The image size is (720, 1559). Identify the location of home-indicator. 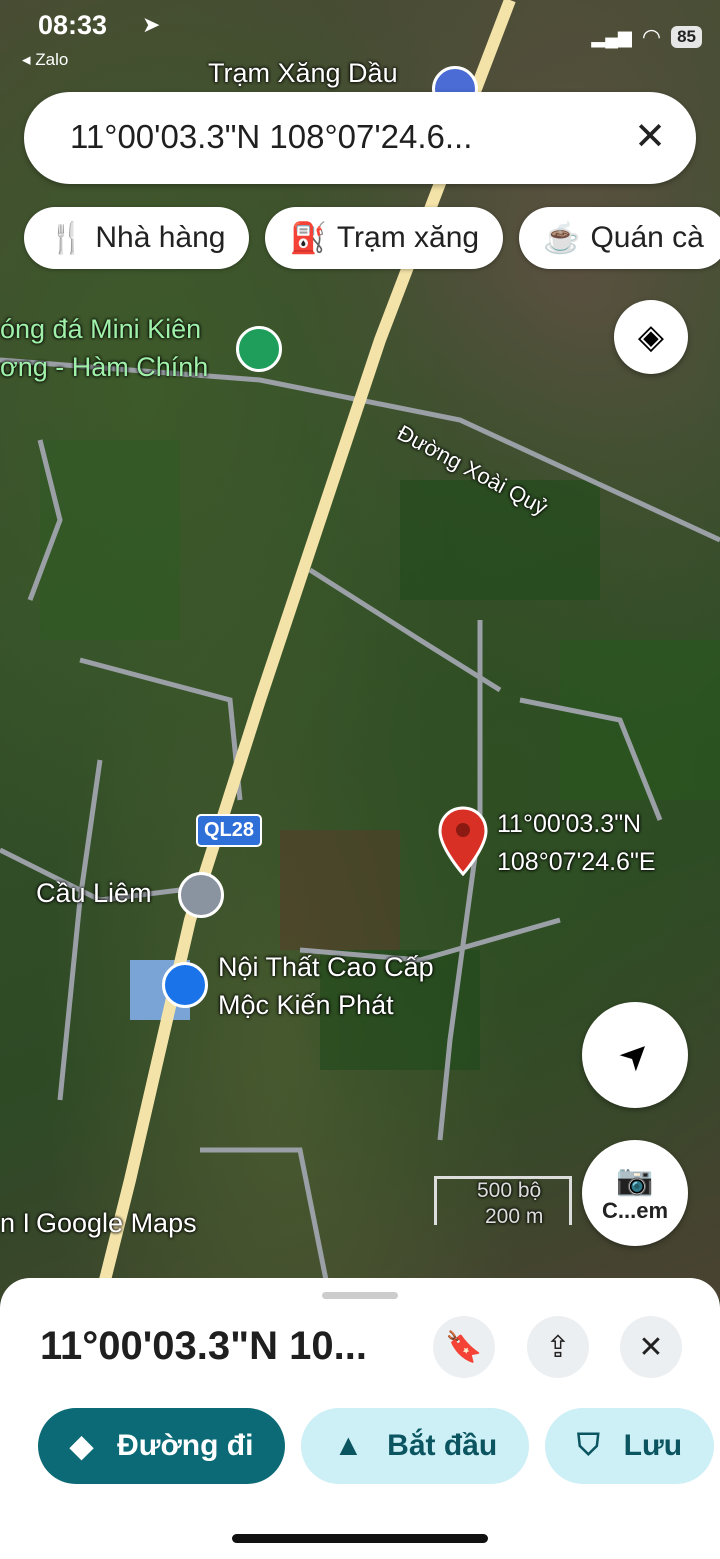
(360, 1538).